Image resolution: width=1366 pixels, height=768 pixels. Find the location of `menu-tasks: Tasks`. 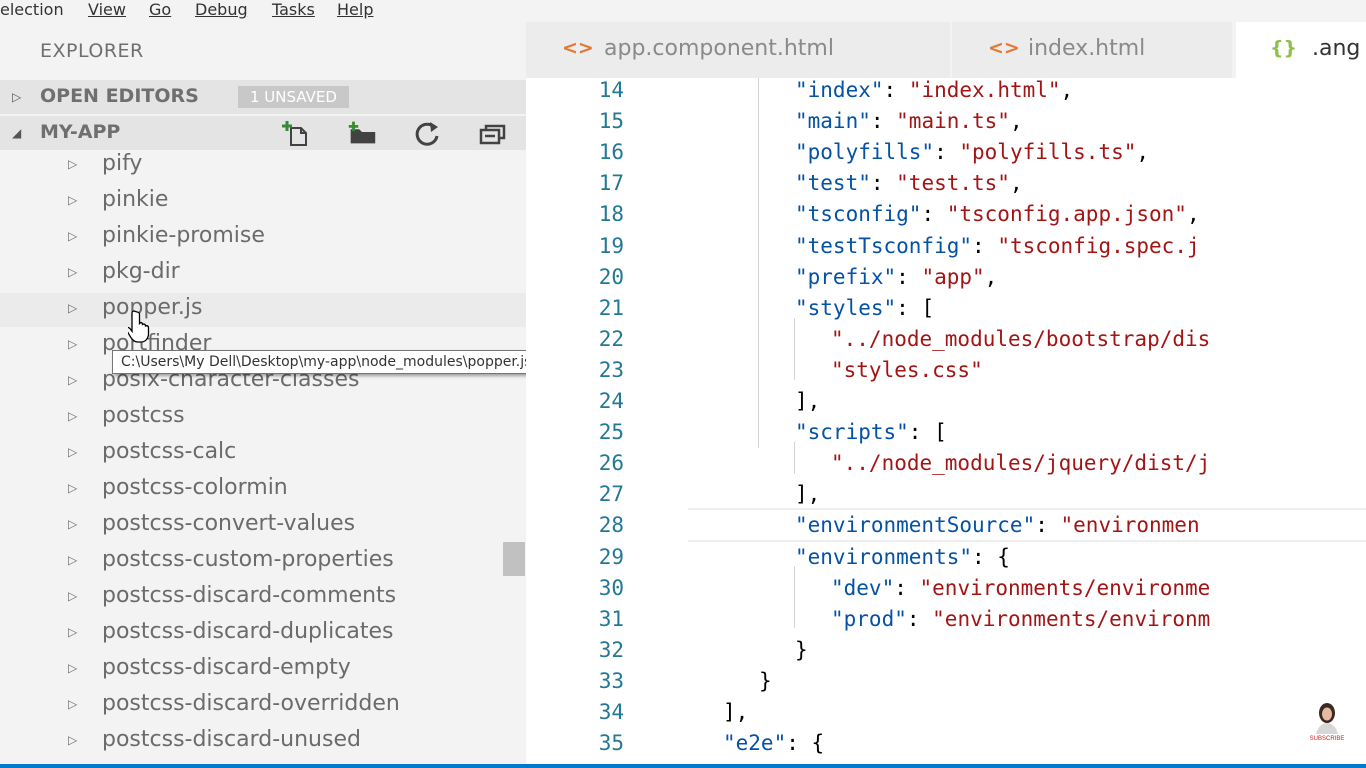

menu-tasks: Tasks is located at coordinates (293, 10).